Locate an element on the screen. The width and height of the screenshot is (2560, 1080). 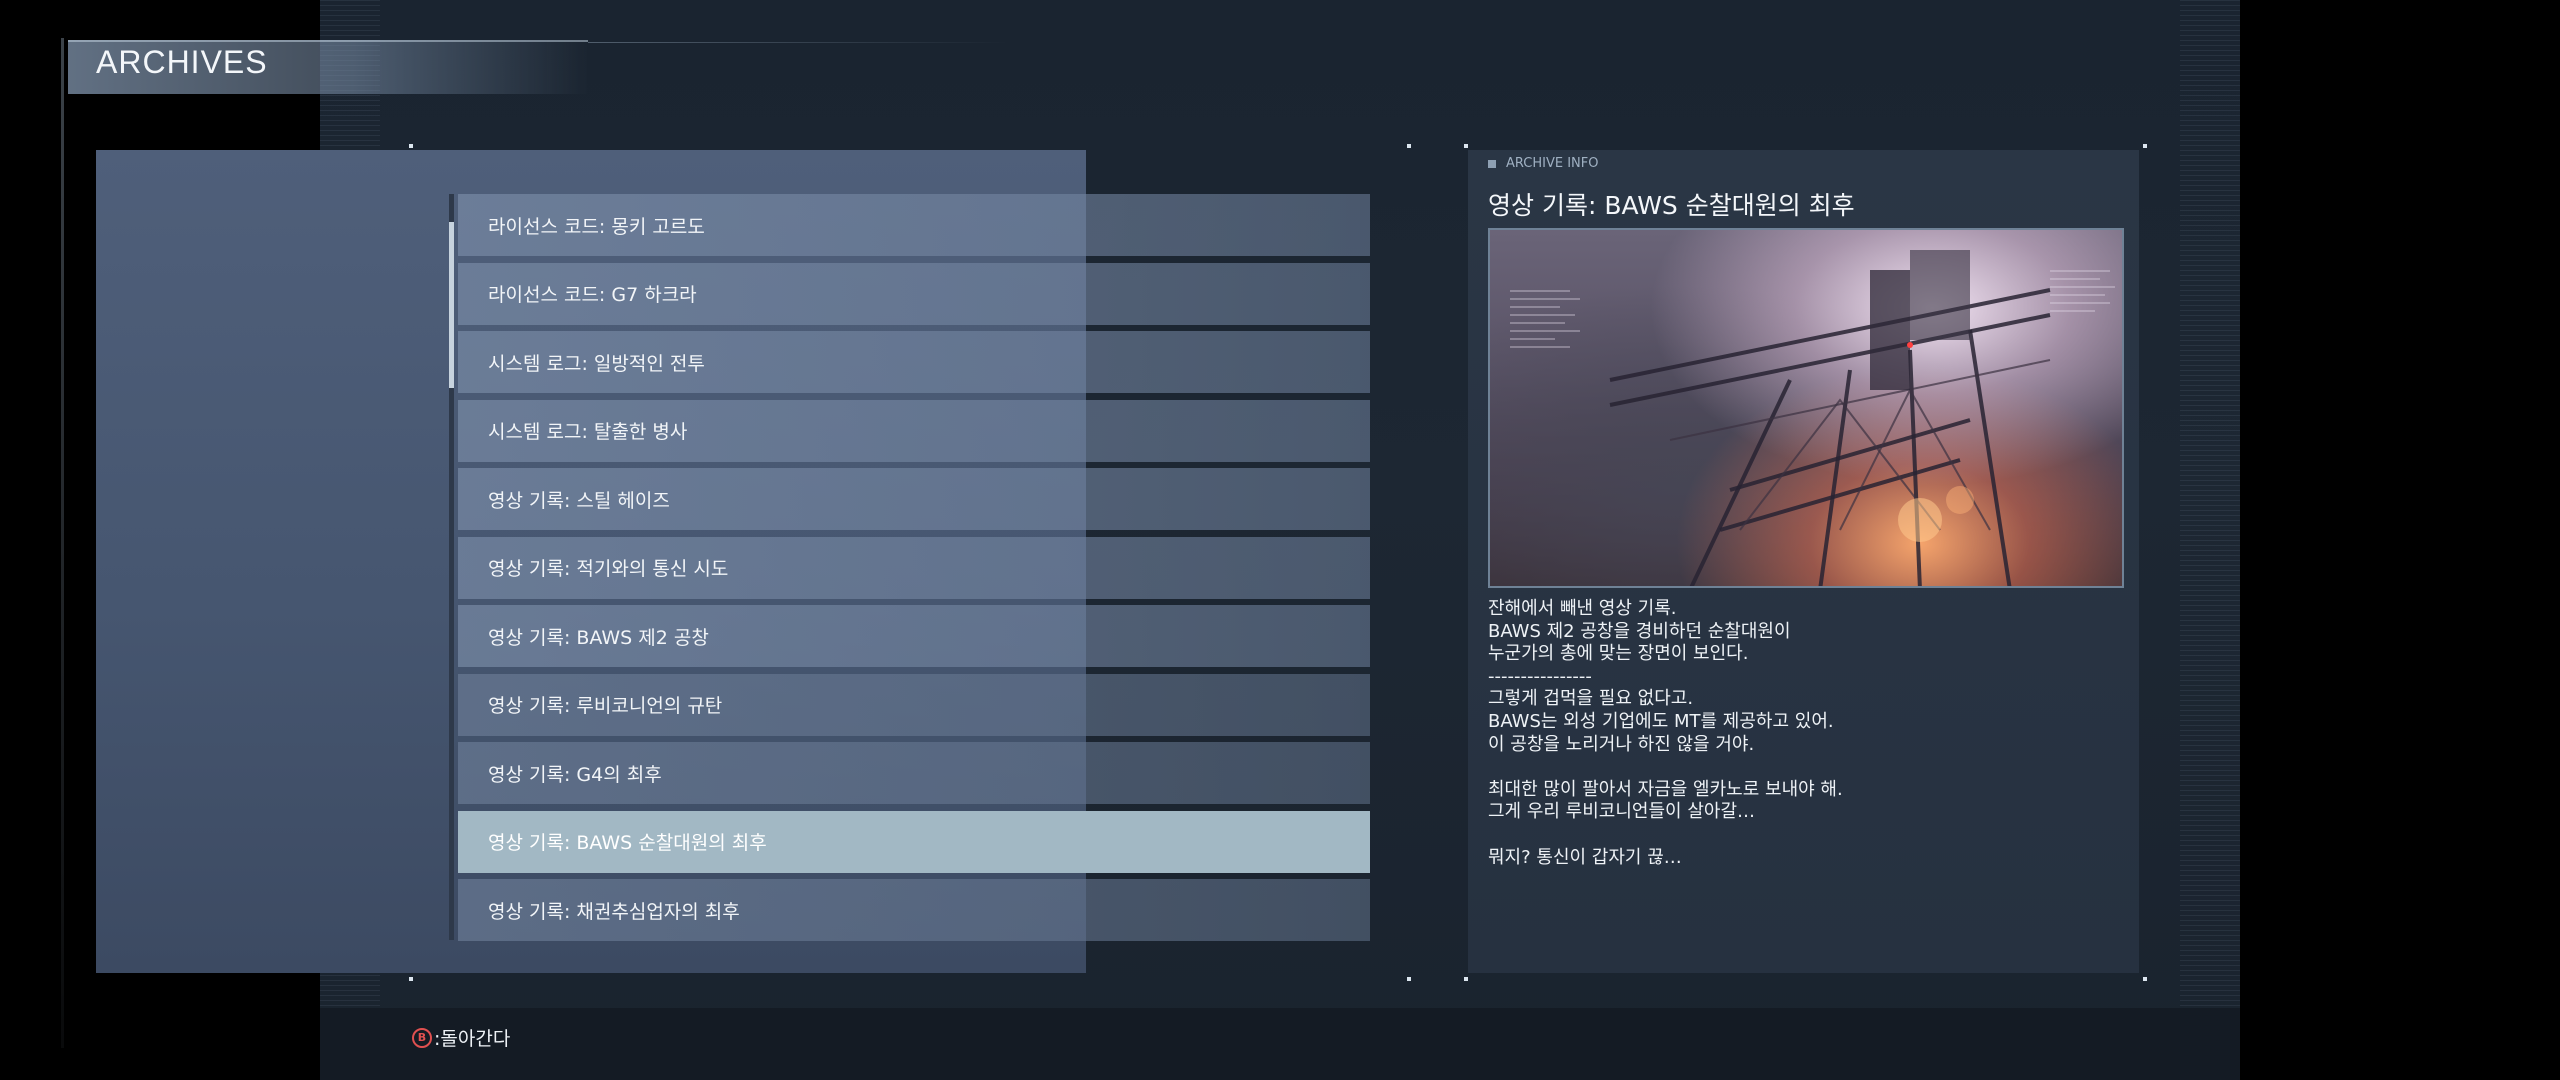
archive-info-line: 이 공창을 노리거나 하진 않을 거야. is located at coordinates (1621, 744).